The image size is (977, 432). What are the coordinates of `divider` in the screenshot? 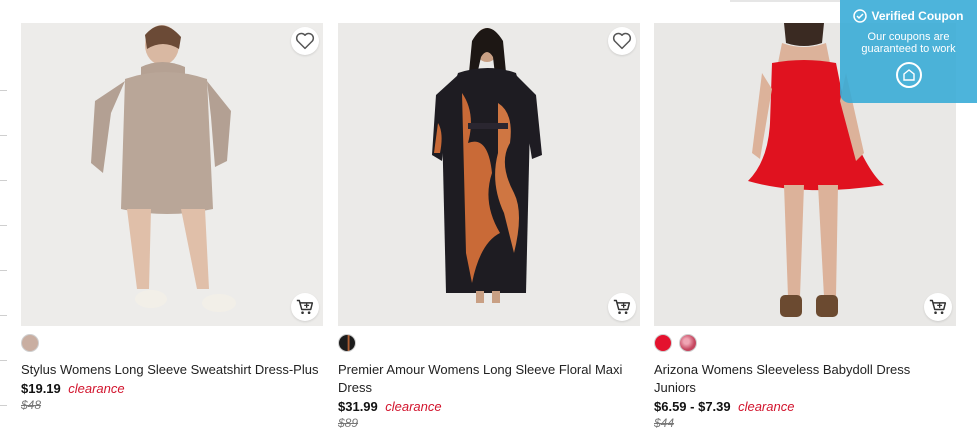 It's located at (785, 1).